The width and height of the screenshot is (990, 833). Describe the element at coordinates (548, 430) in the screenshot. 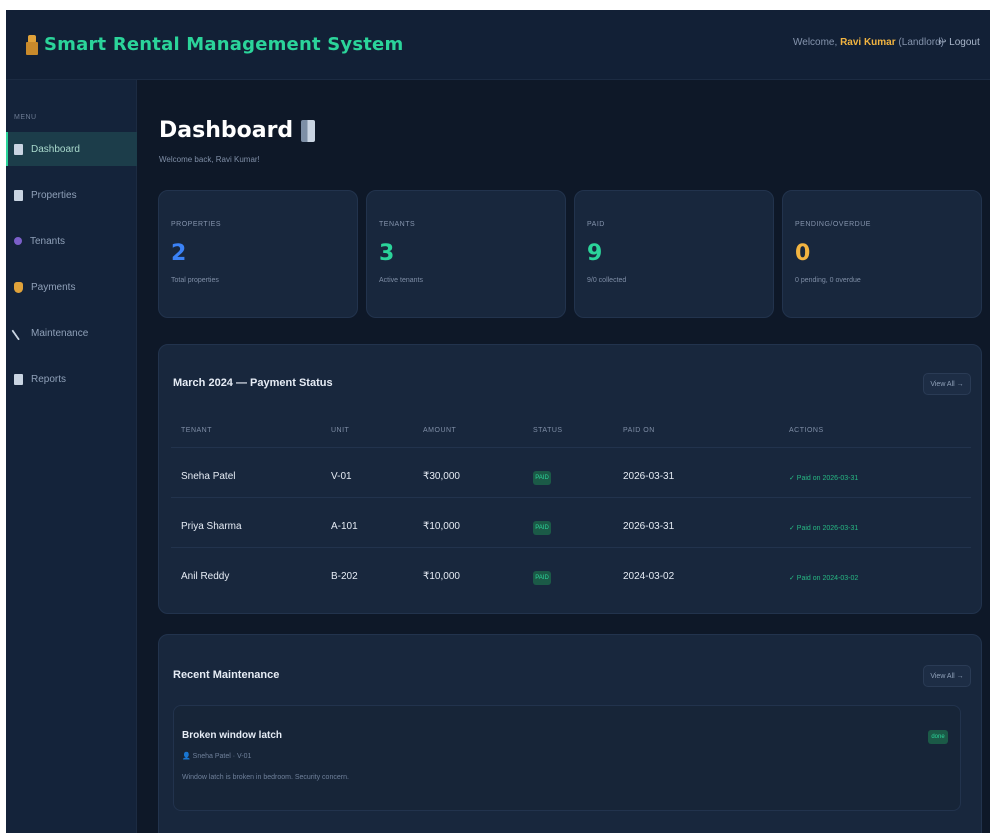

I see `column-header-status: STATUS` at that location.